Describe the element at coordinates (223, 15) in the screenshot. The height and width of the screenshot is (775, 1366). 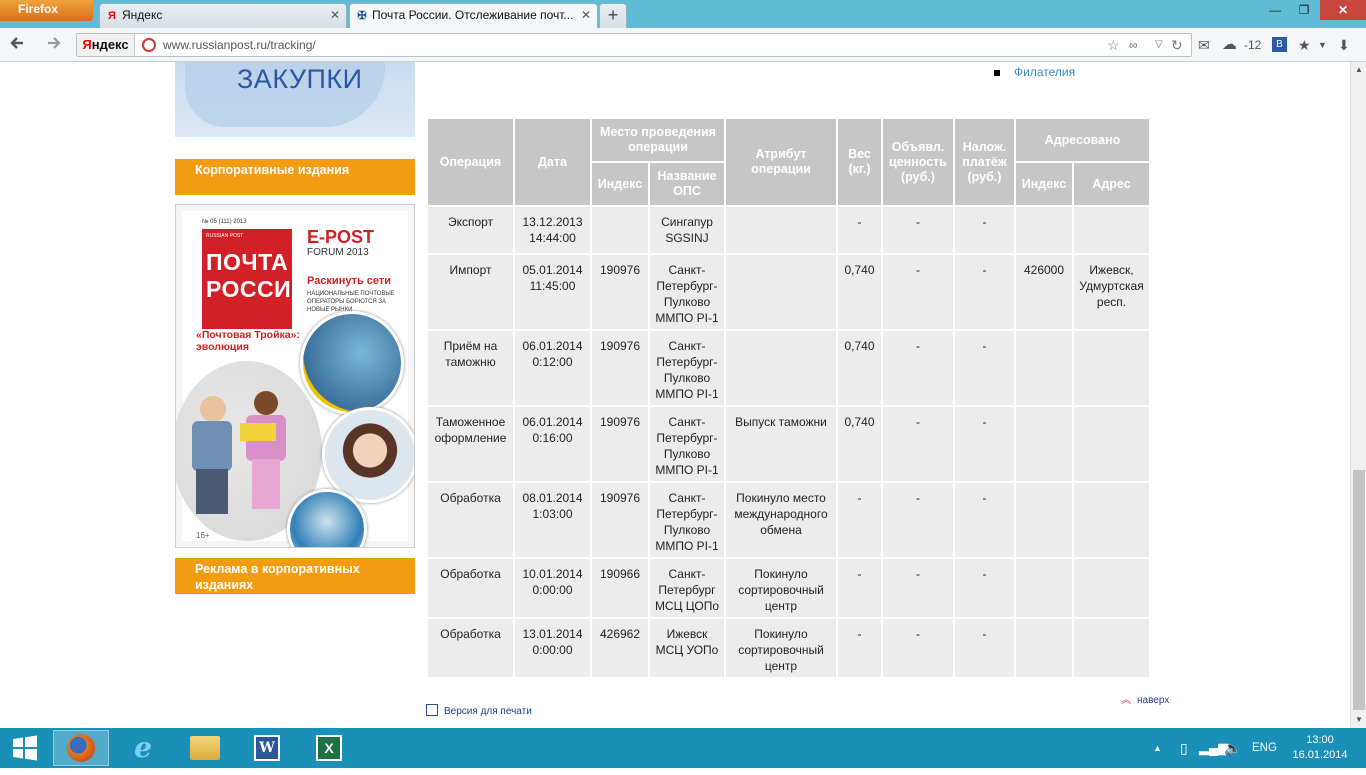
I see `tab-yandex: Я Яндекс ✕` at that location.